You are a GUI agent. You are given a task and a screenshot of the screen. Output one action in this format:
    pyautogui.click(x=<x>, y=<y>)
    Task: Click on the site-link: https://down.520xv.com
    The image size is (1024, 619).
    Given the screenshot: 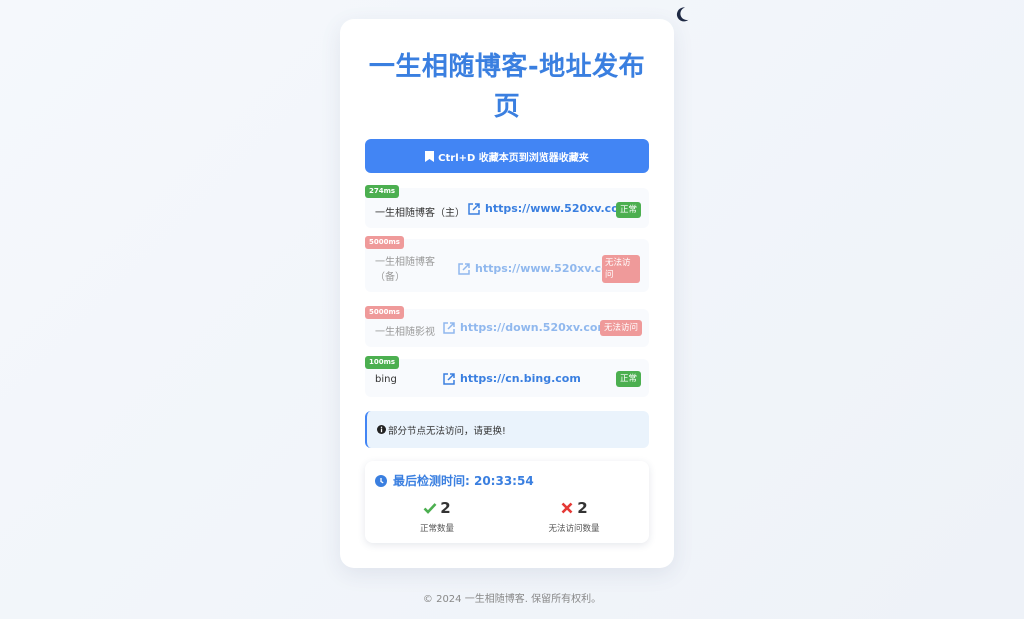 What is the action you would take?
    pyautogui.click(x=526, y=327)
    